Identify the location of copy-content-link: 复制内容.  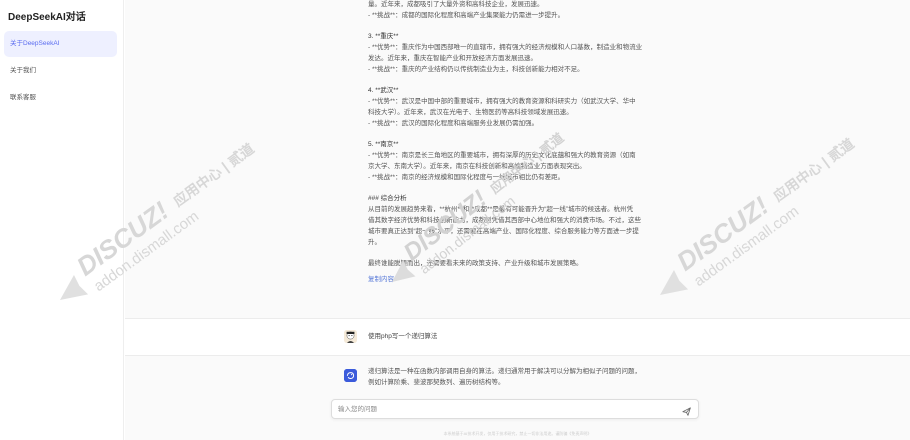
(381, 279).